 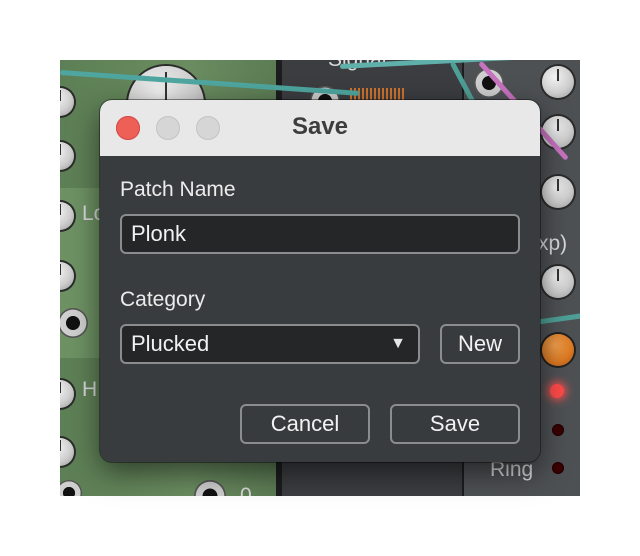 I want to click on xp-label: xp), so click(x=553, y=243).